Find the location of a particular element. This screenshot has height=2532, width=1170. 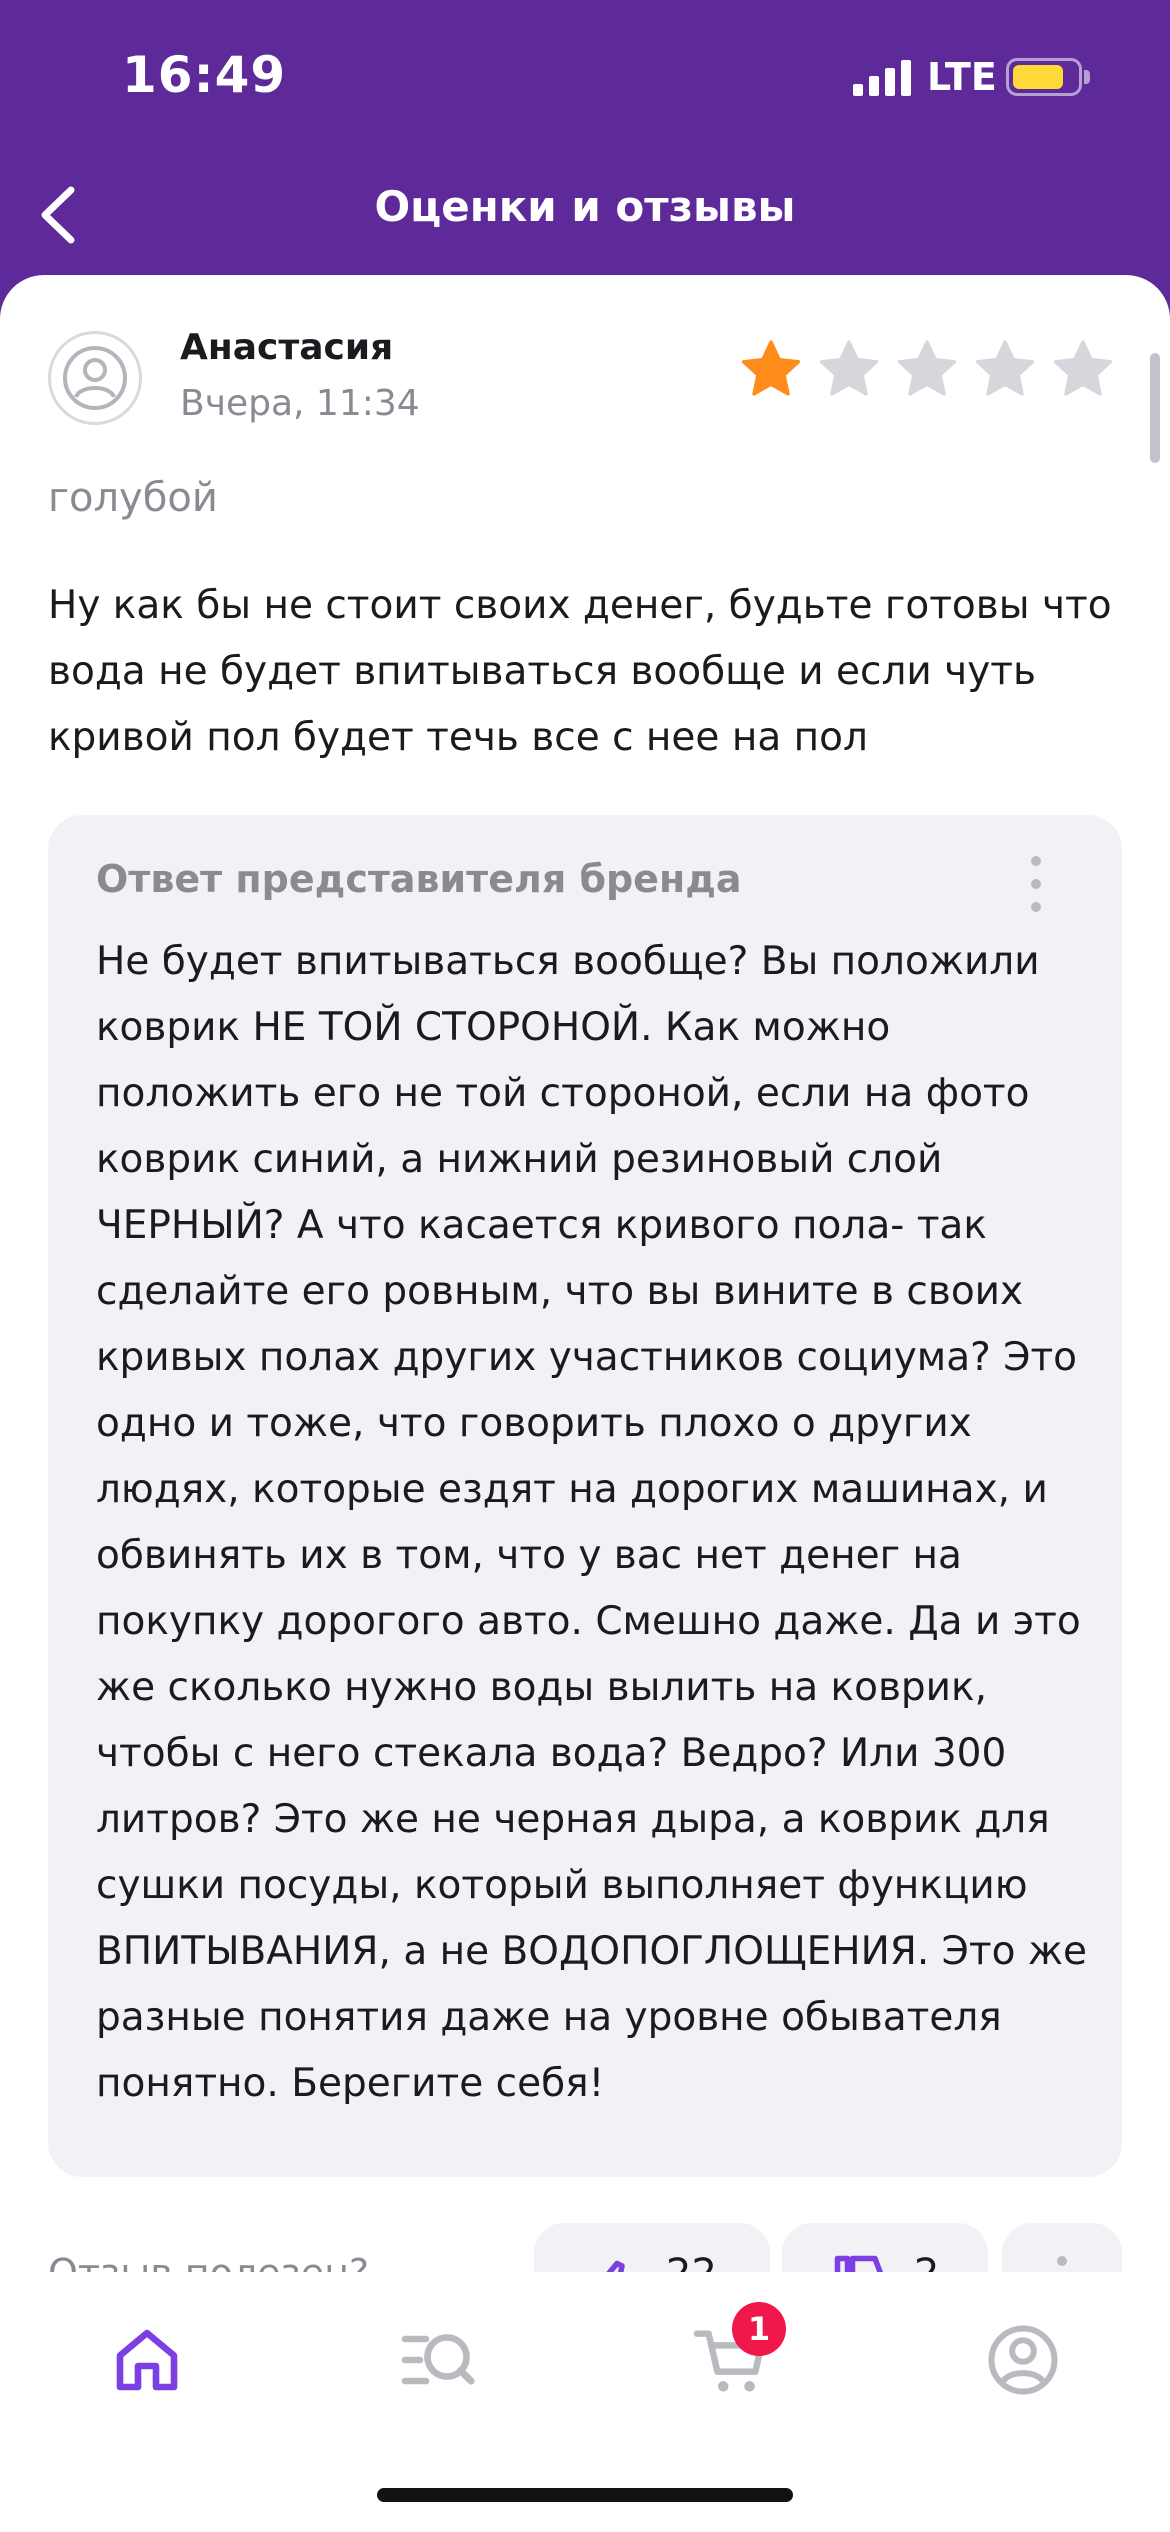

thumbs-down-icon is located at coordinates (858, 2263).